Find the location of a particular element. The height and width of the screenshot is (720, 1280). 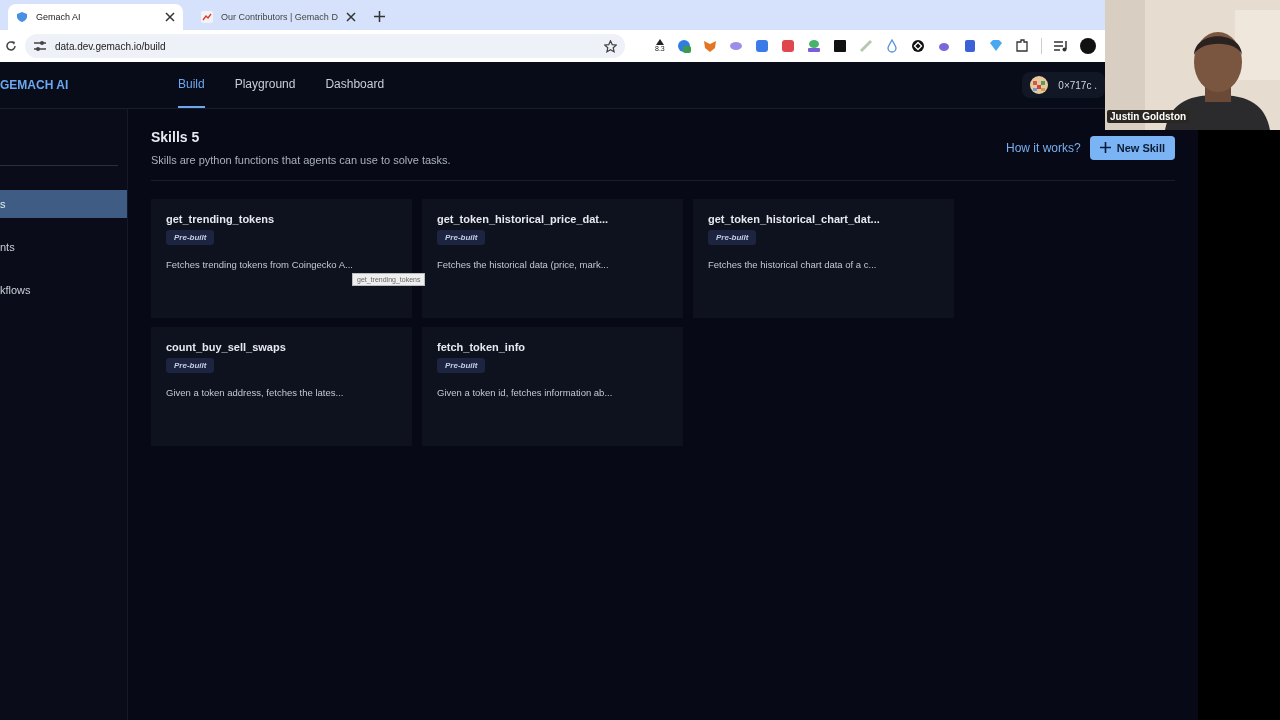

page-subtitle: Skills are python functions that agents can use to solve tasks. is located at coordinates (301, 160).